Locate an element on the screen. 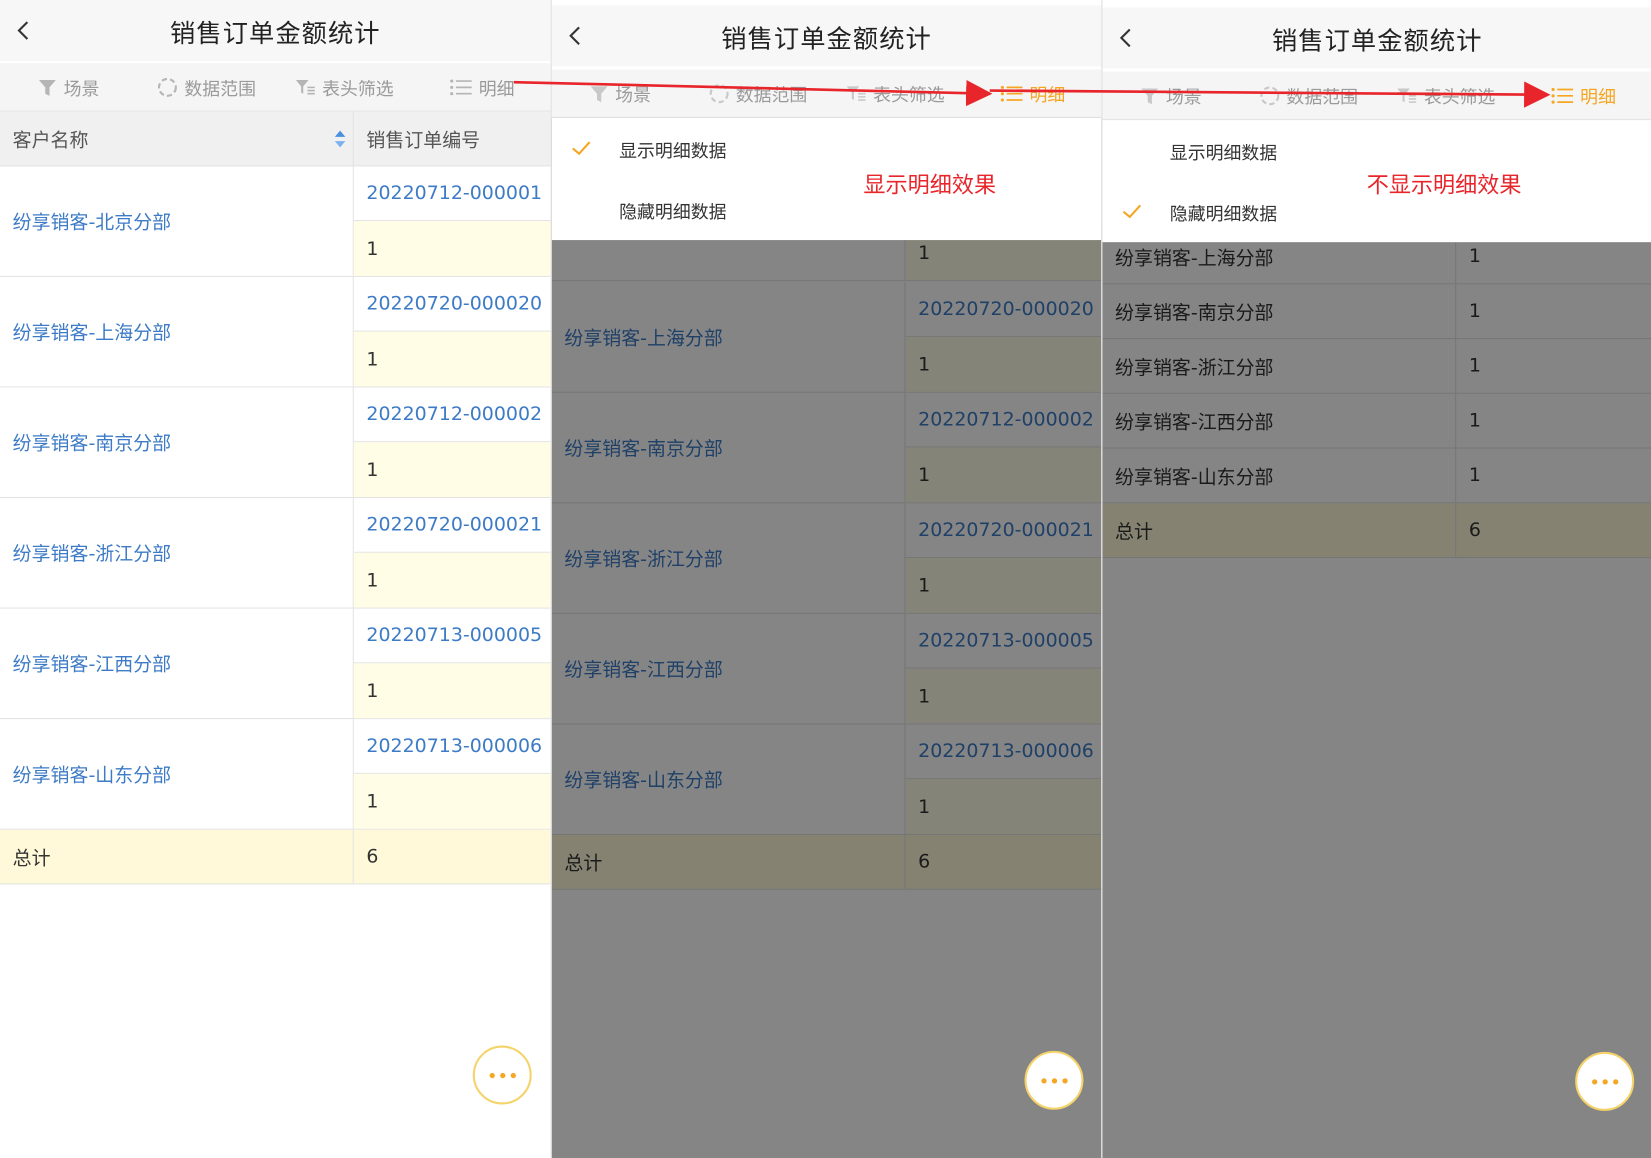 This screenshot has width=1651, height=1158. table-row: 纷享销客-江西分部 20220713-000005 1 is located at coordinates (275, 664).